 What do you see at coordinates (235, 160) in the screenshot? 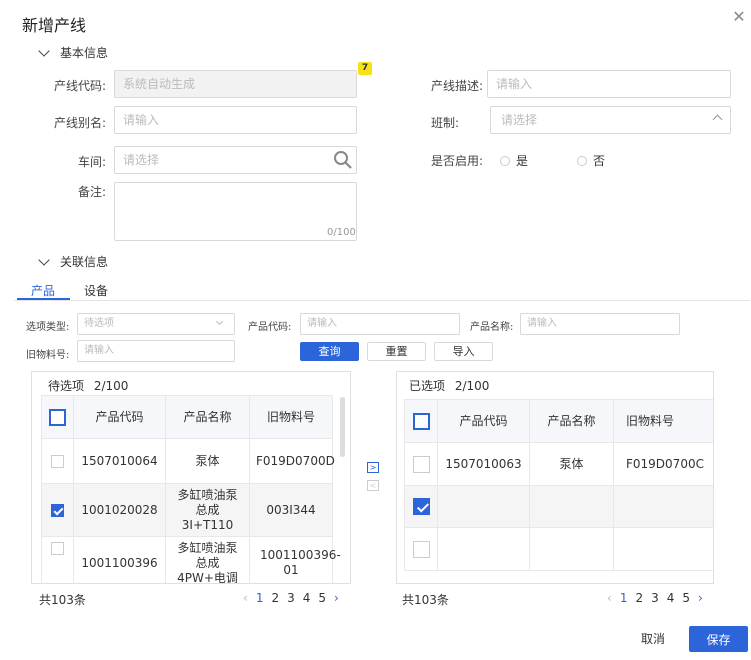
I see `workshop-select: 请选择` at bounding box center [235, 160].